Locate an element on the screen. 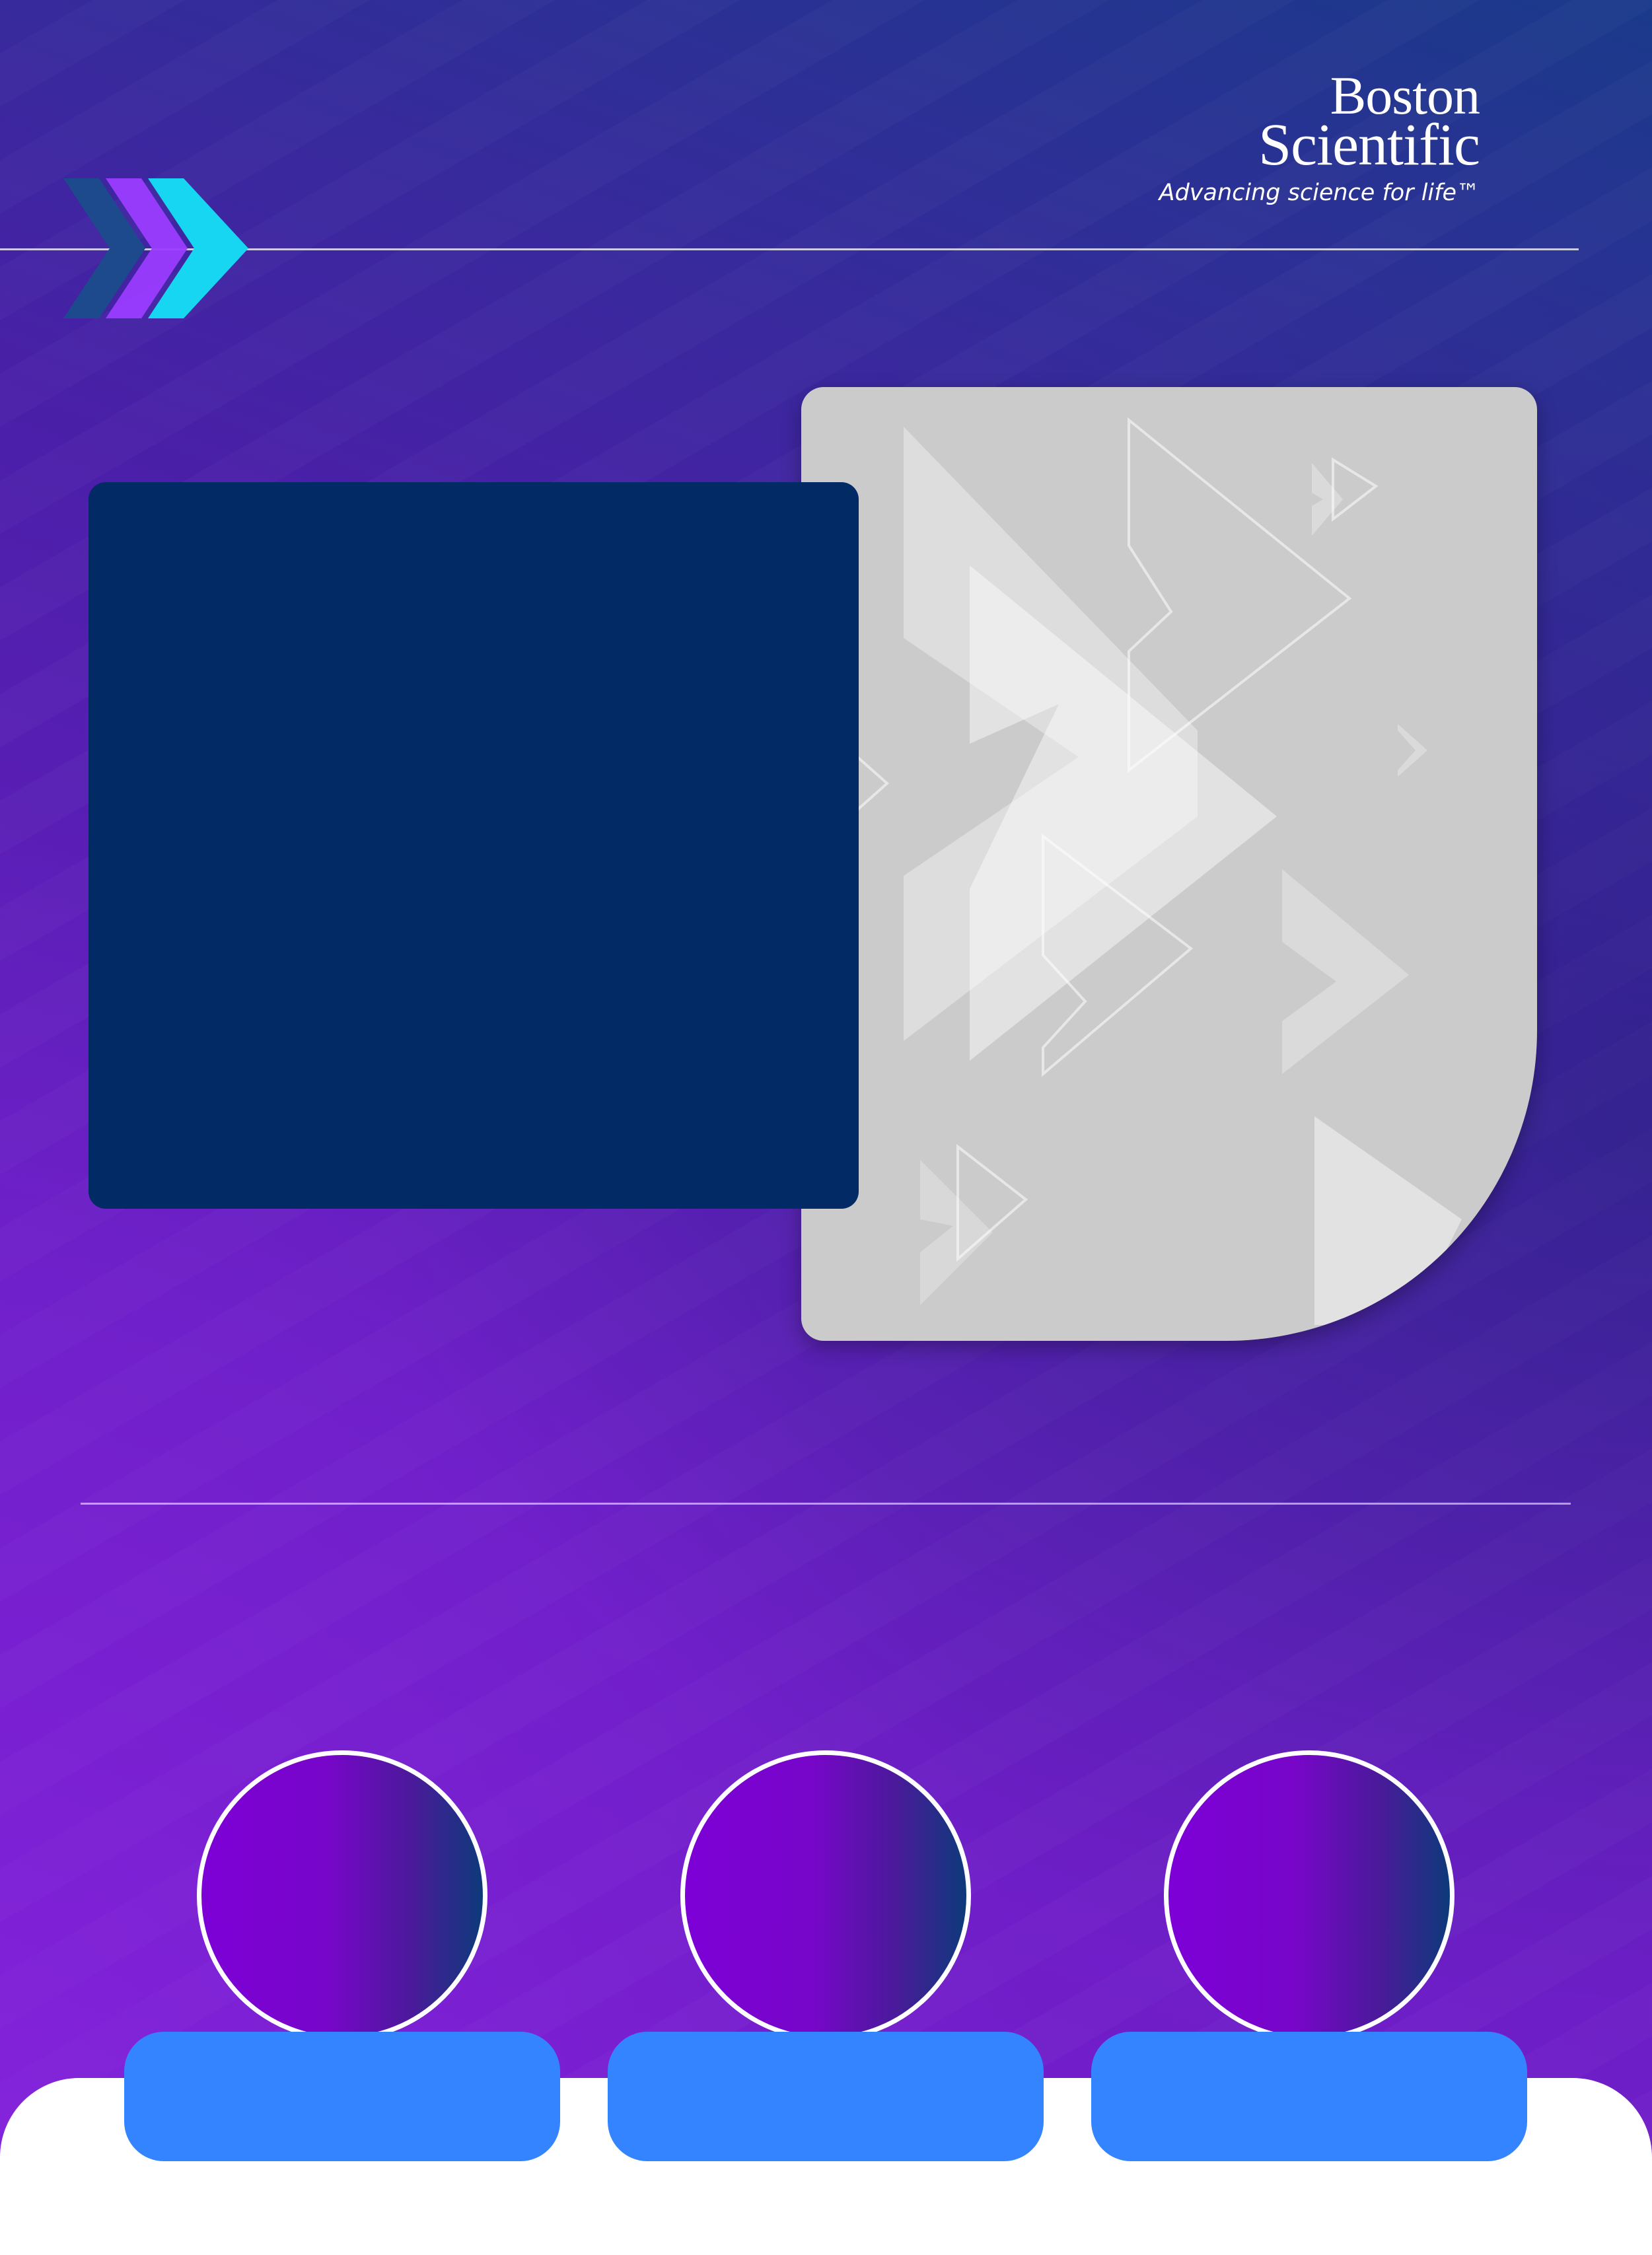 This screenshot has height=2255, width=1652. logo-wordmark-scientific: Scientific is located at coordinates (1369, 145).